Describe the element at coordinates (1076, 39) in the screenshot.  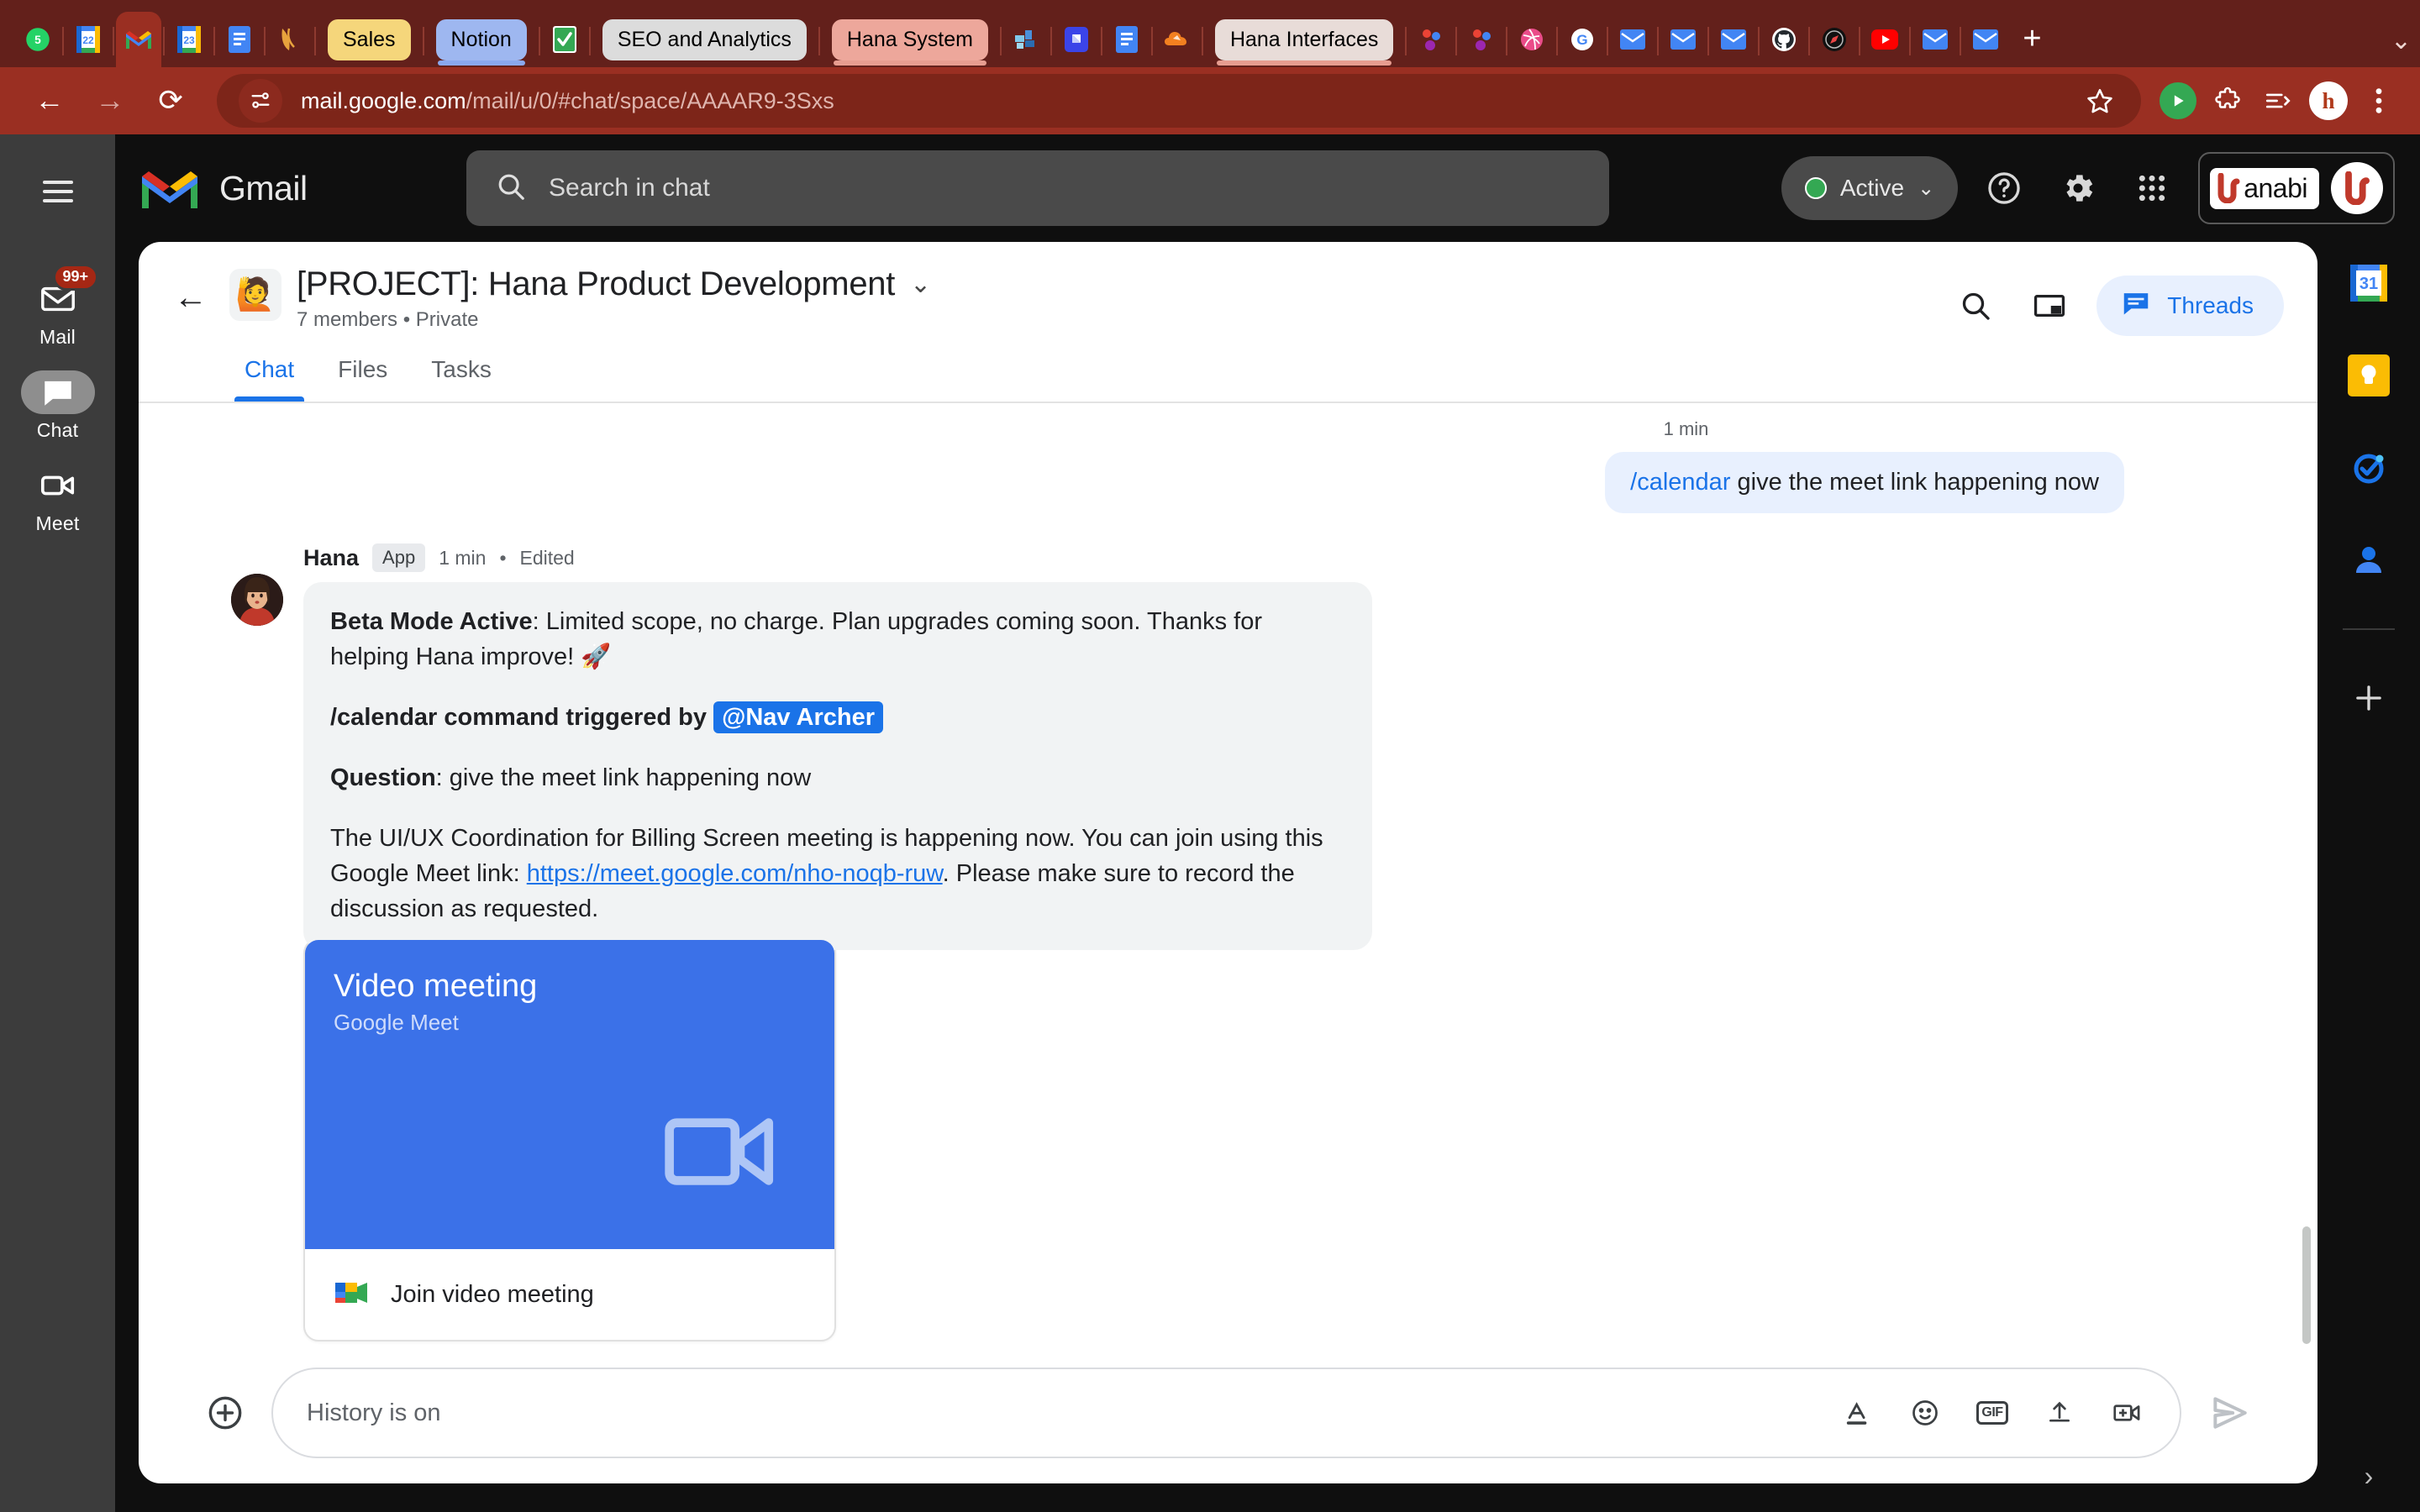
I see `zapier-tab` at that location.